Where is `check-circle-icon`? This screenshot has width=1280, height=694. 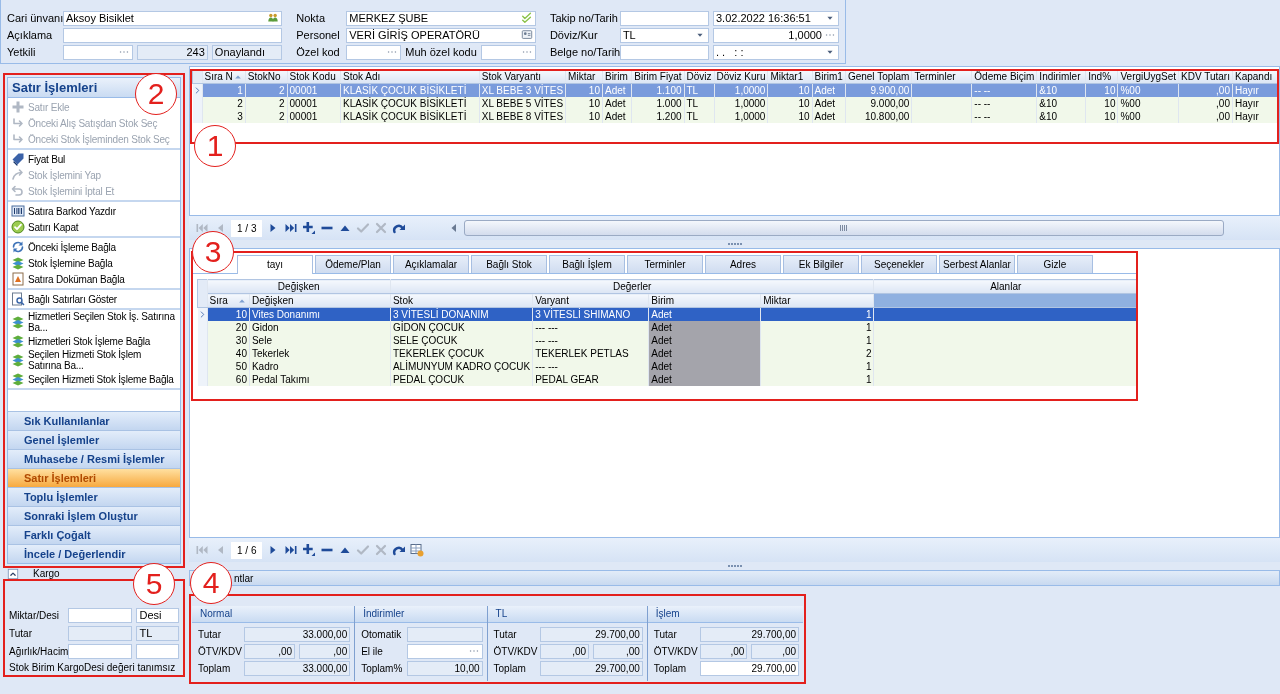 check-circle-icon is located at coordinates (18, 227).